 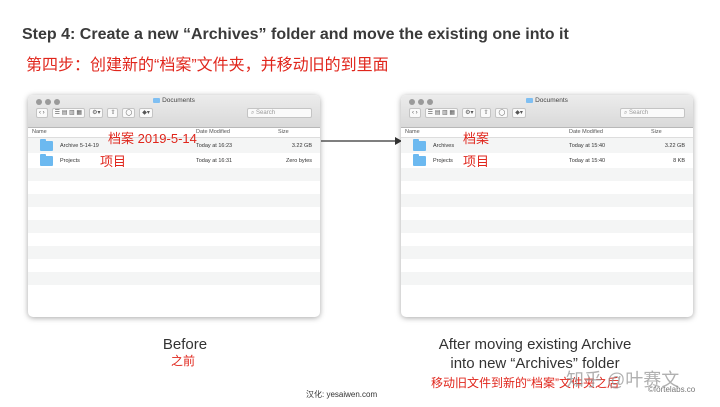 I want to click on list-item: Projects Today at 16:31 Zero bytes, so click(x=174, y=160).